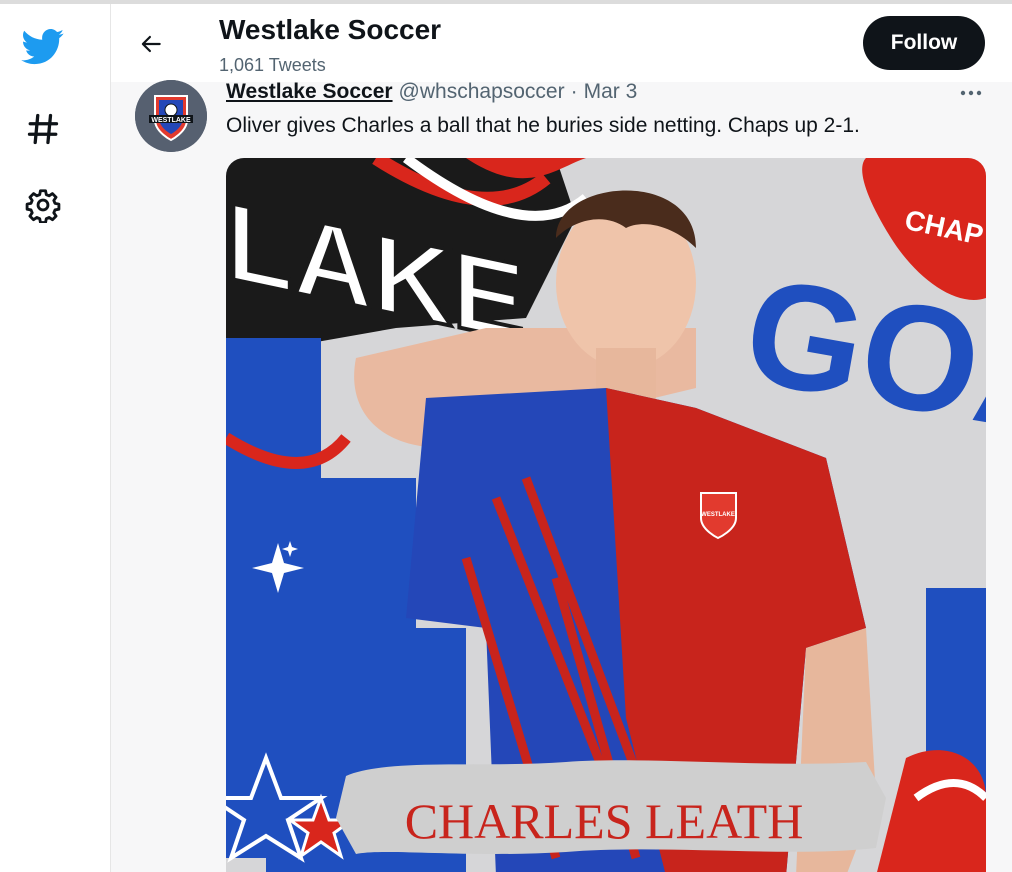 This screenshot has width=1012, height=872. What do you see at coordinates (171, 120) in the screenshot?
I see `avatar-crest-text: WESTLAKE` at bounding box center [171, 120].